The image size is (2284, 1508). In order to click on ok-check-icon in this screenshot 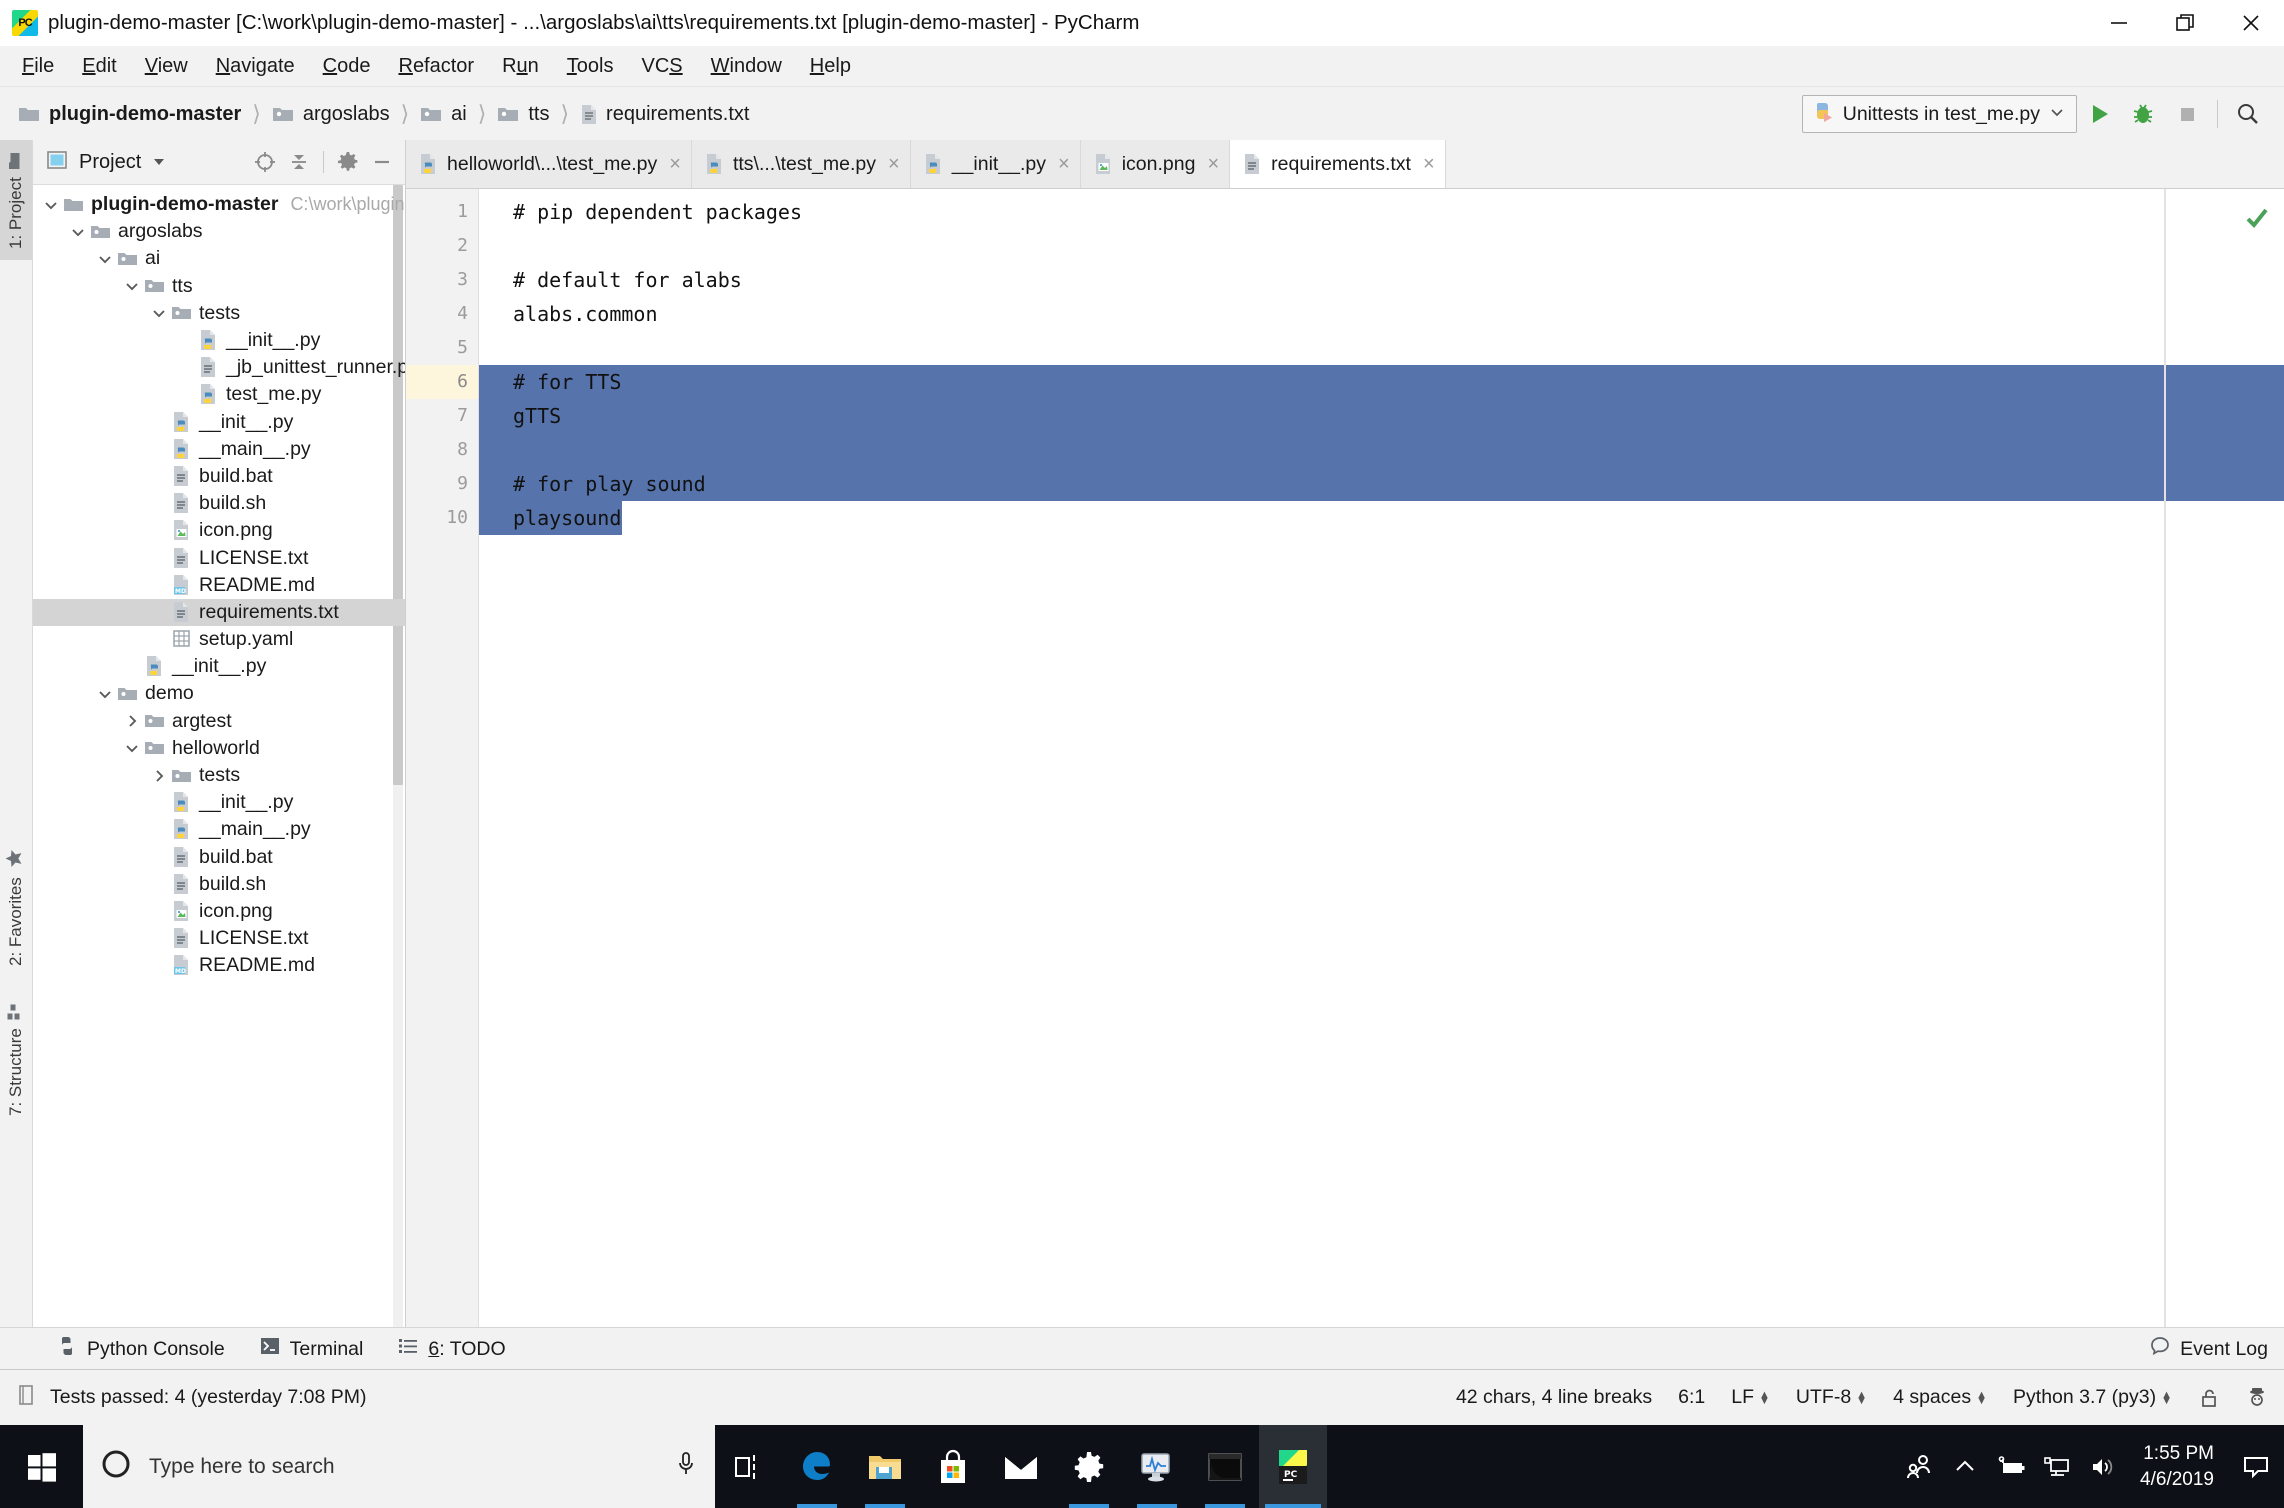, I will do `click(2257, 220)`.